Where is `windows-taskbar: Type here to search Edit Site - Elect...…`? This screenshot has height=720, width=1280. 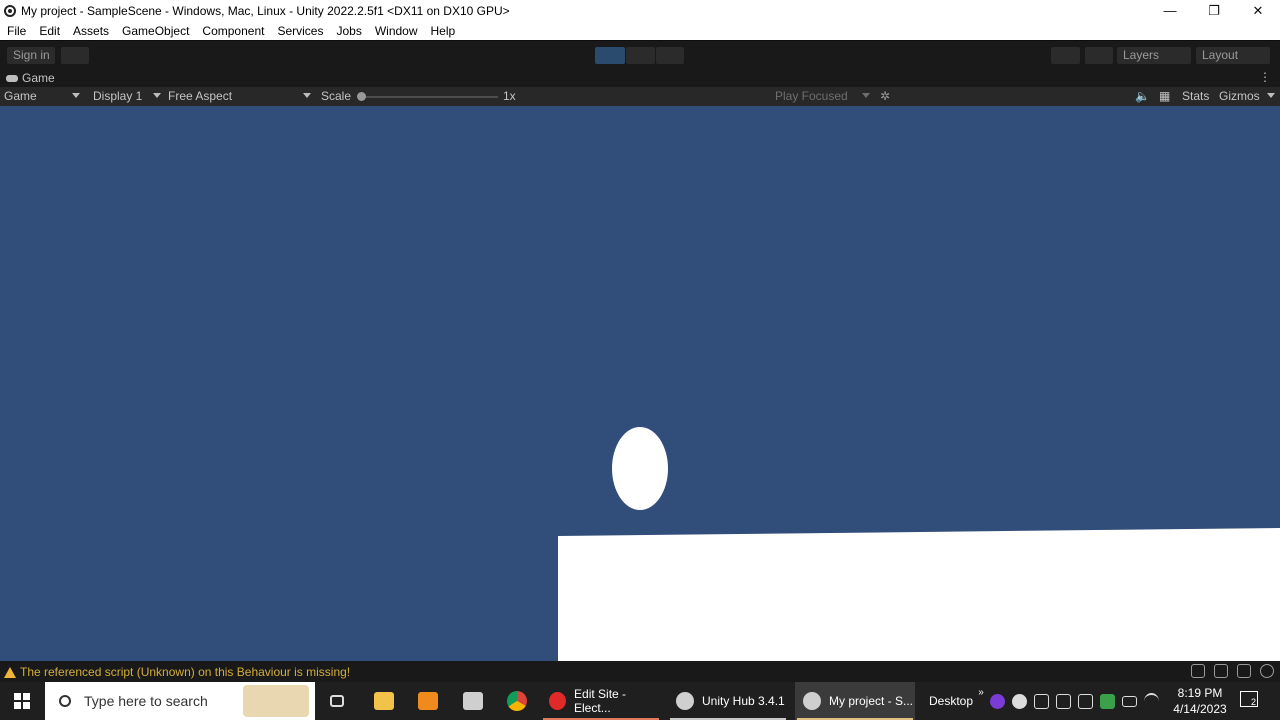 windows-taskbar: Type here to search Edit Site - Elect...… is located at coordinates (640, 701).